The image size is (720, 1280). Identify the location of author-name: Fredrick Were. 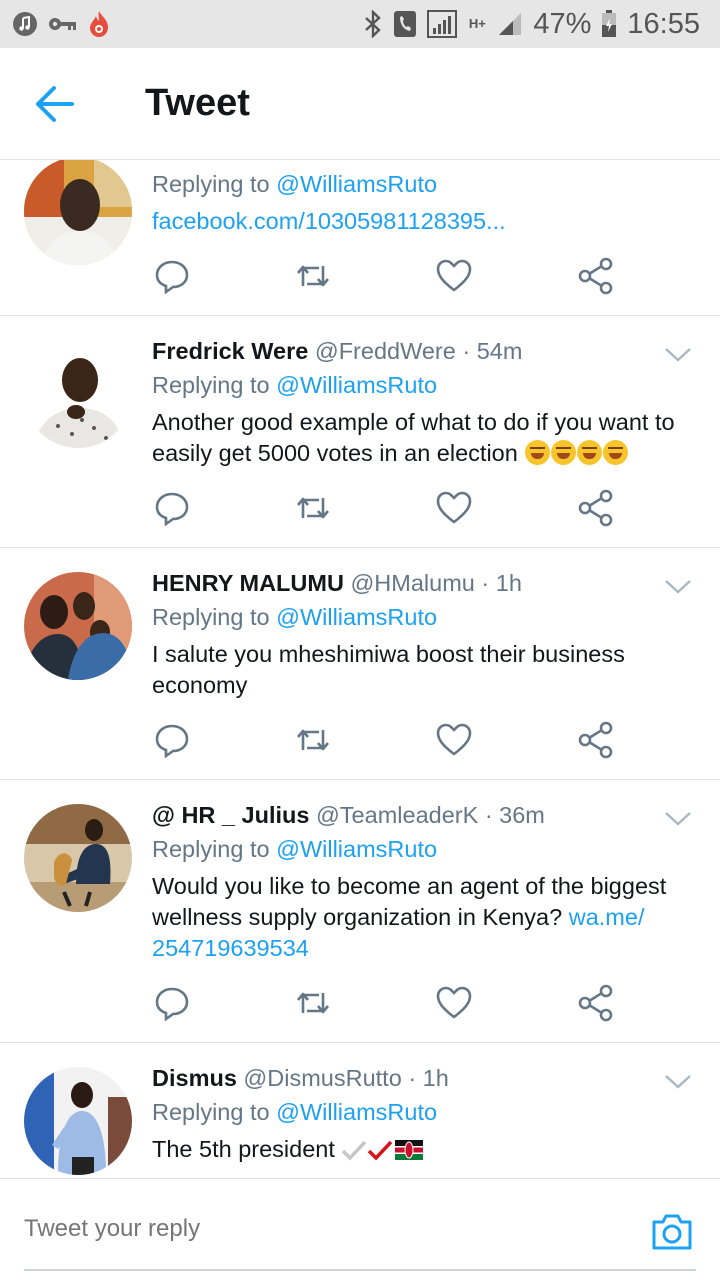
(230, 351).